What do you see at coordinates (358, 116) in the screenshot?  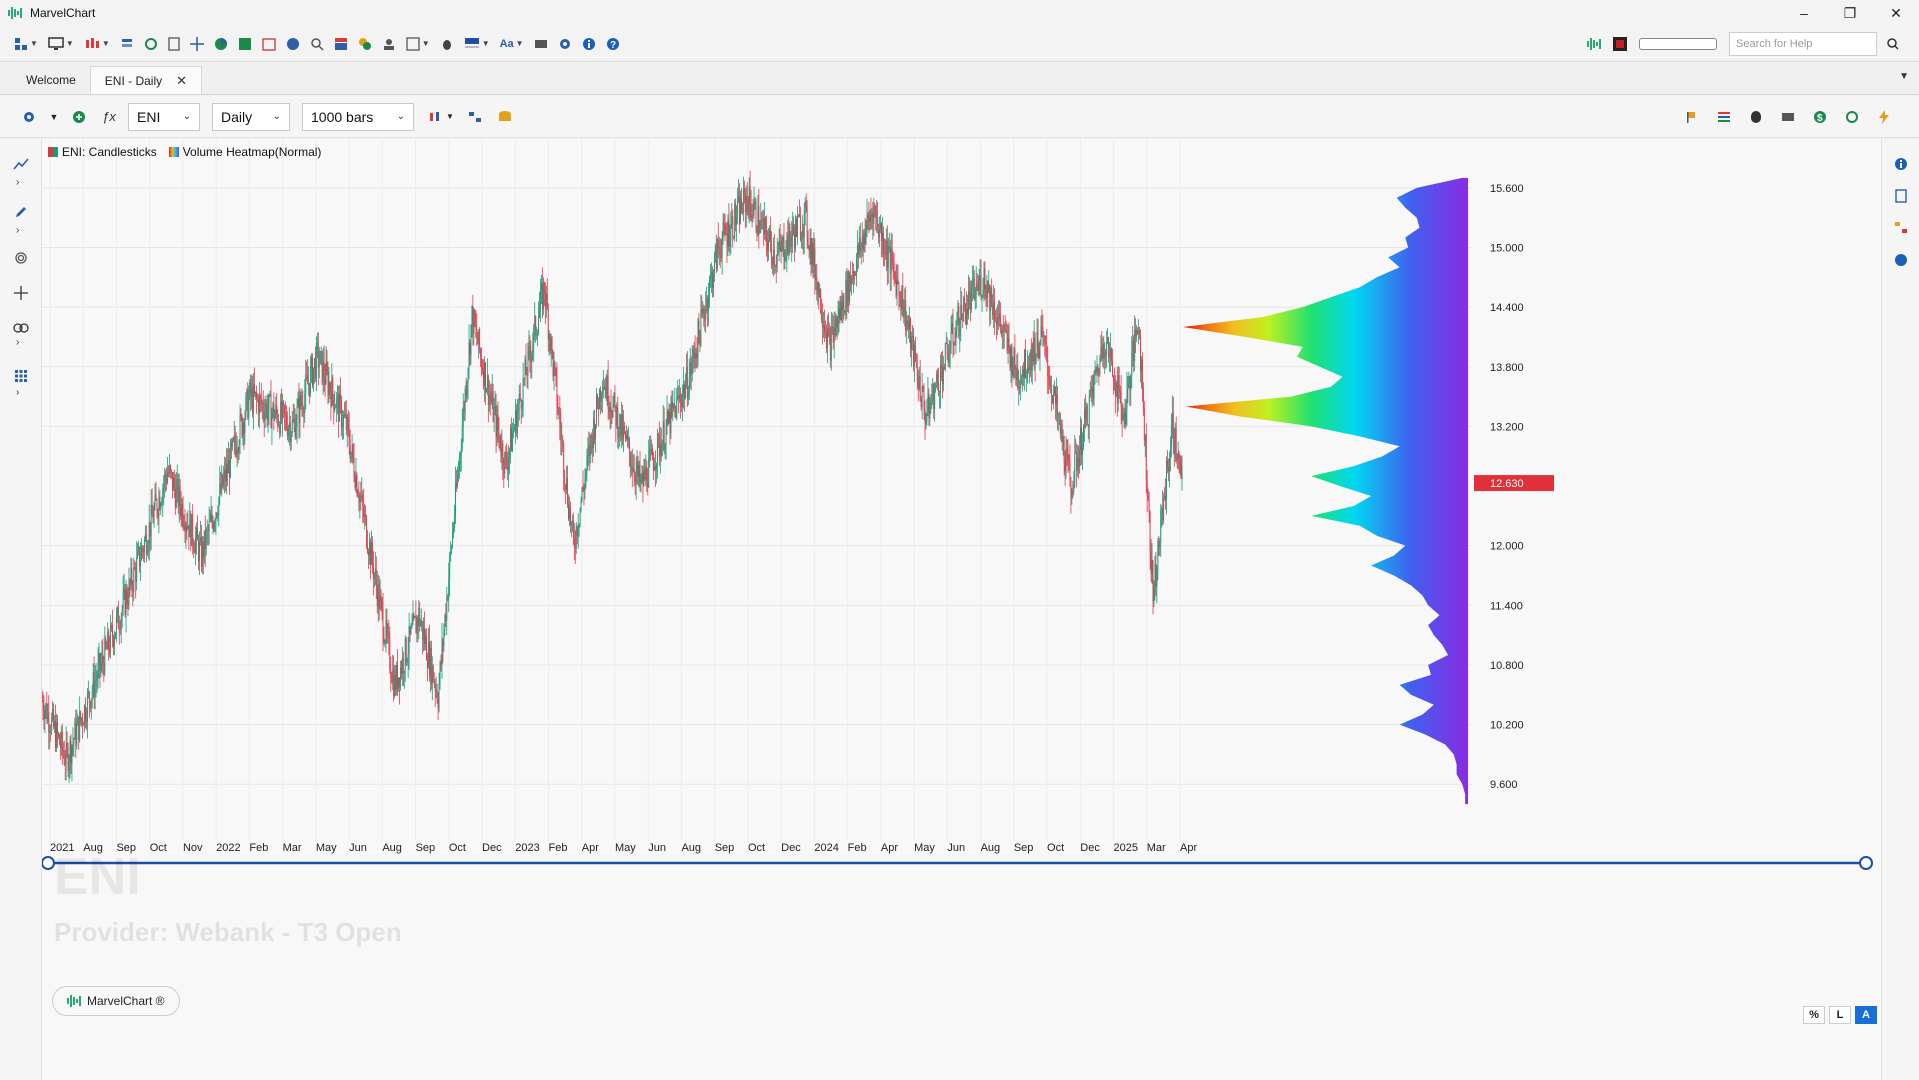 I see `bars-count-select: 1000 bars ⌄` at bounding box center [358, 116].